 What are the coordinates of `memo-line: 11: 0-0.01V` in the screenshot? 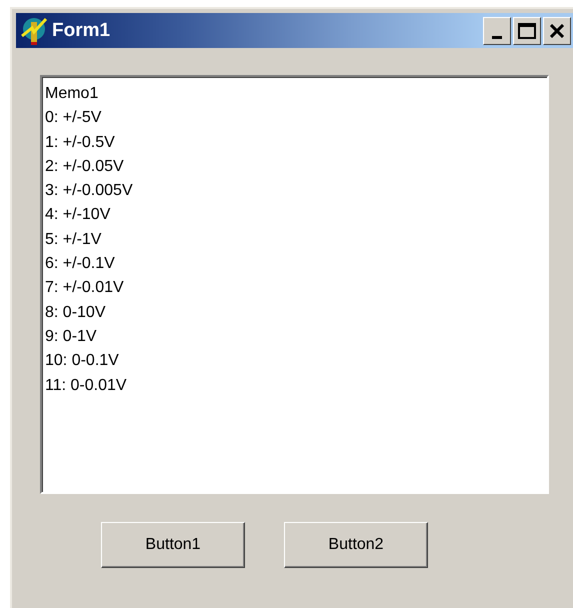 It's located at (86, 386).